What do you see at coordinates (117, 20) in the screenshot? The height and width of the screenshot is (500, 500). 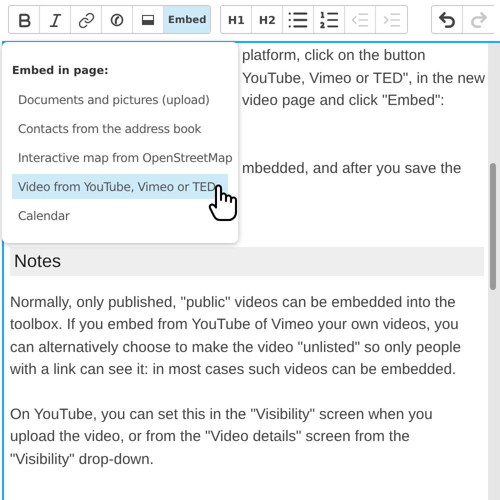 I see `circle-c-icon` at bounding box center [117, 20].